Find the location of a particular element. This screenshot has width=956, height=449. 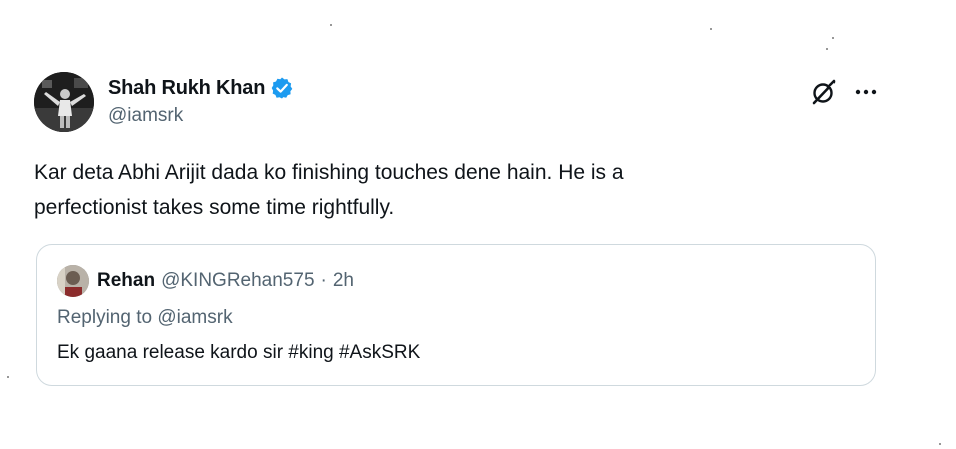

author-block: Shah Rukh Khan @iamsrk is located at coordinates (201, 100).